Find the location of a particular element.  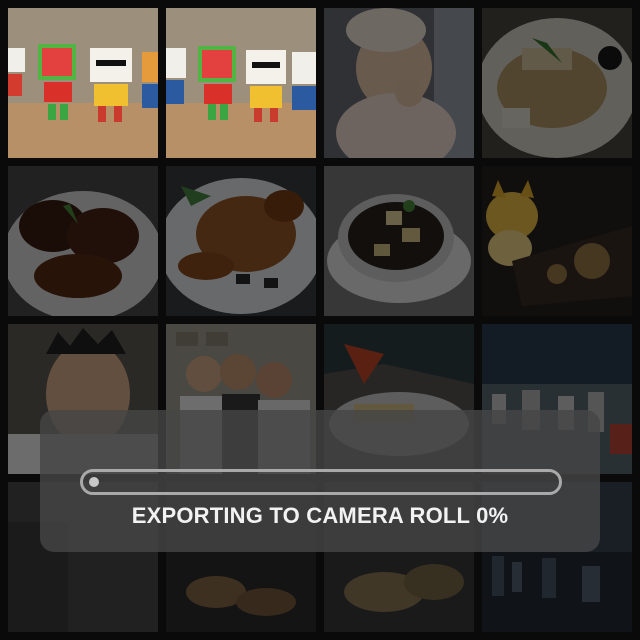

export-progress-bar is located at coordinates (321, 482).